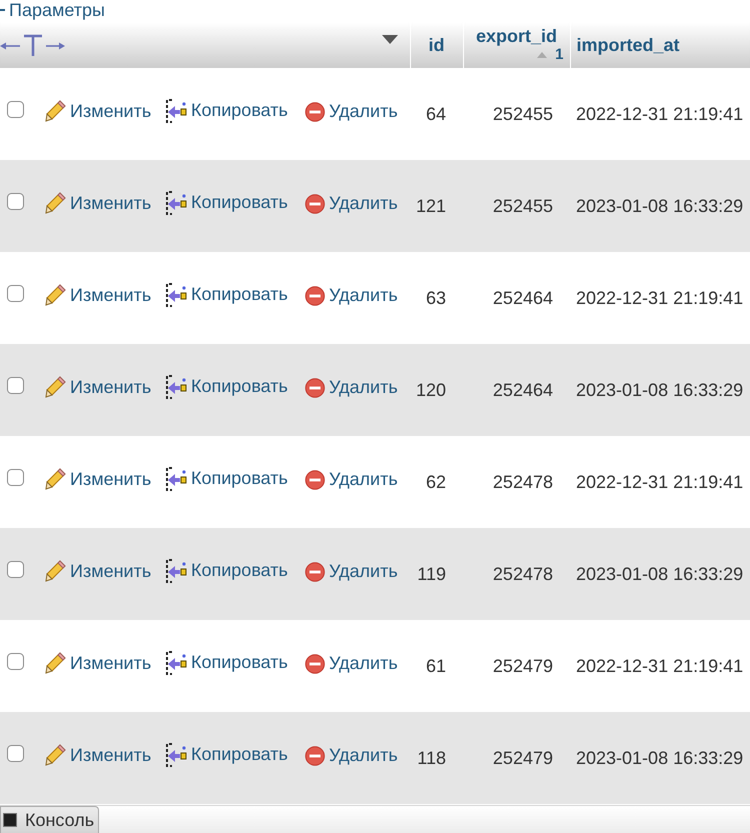 This screenshot has height=833, width=750. What do you see at coordinates (390, 39) in the screenshot?
I see `caret-down-icon` at bounding box center [390, 39].